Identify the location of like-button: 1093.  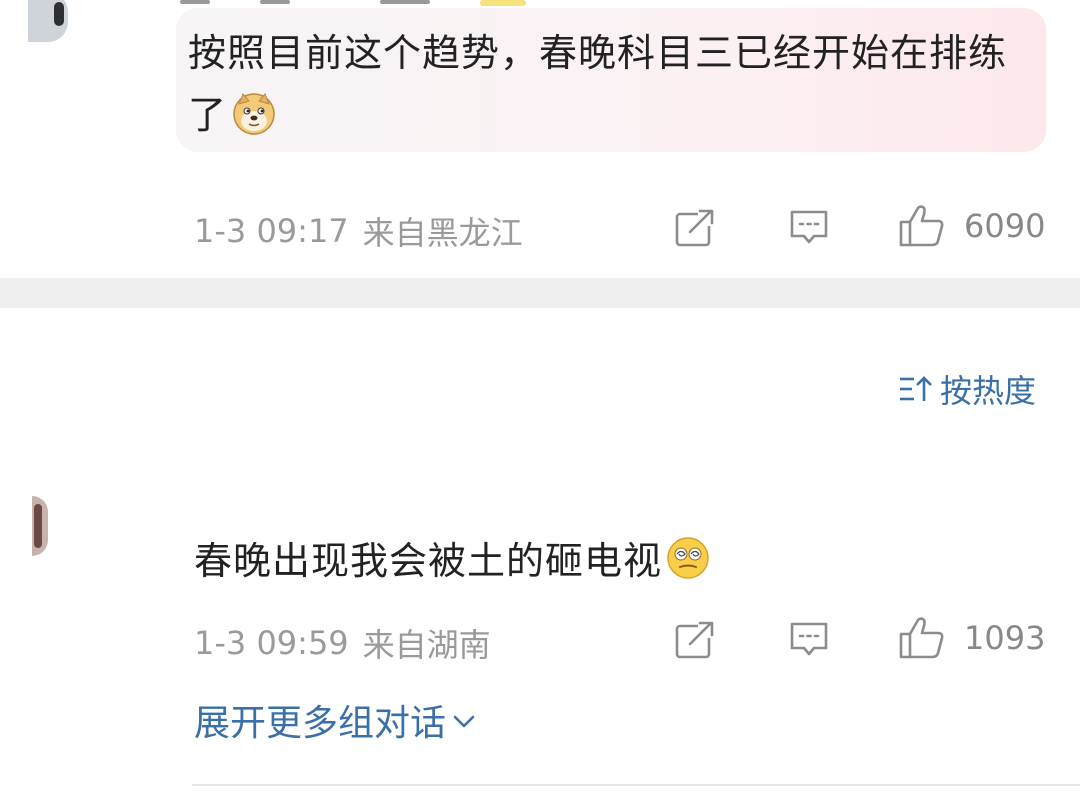
(971, 638).